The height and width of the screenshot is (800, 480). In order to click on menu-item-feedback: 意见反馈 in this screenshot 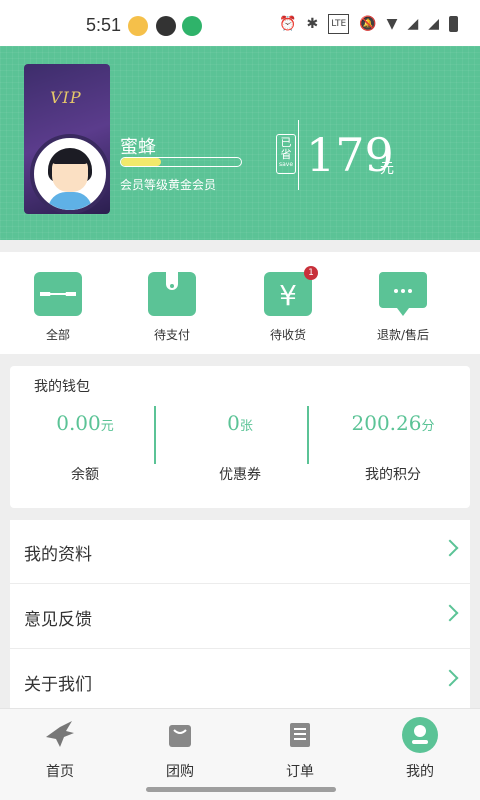, I will do `click(240, 617)`.